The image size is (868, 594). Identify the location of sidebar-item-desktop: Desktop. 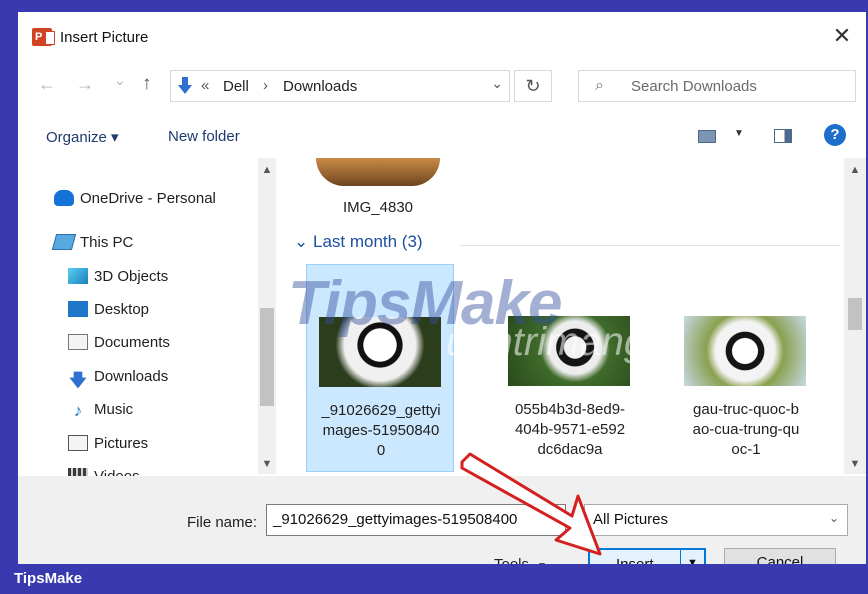
(108, 309).